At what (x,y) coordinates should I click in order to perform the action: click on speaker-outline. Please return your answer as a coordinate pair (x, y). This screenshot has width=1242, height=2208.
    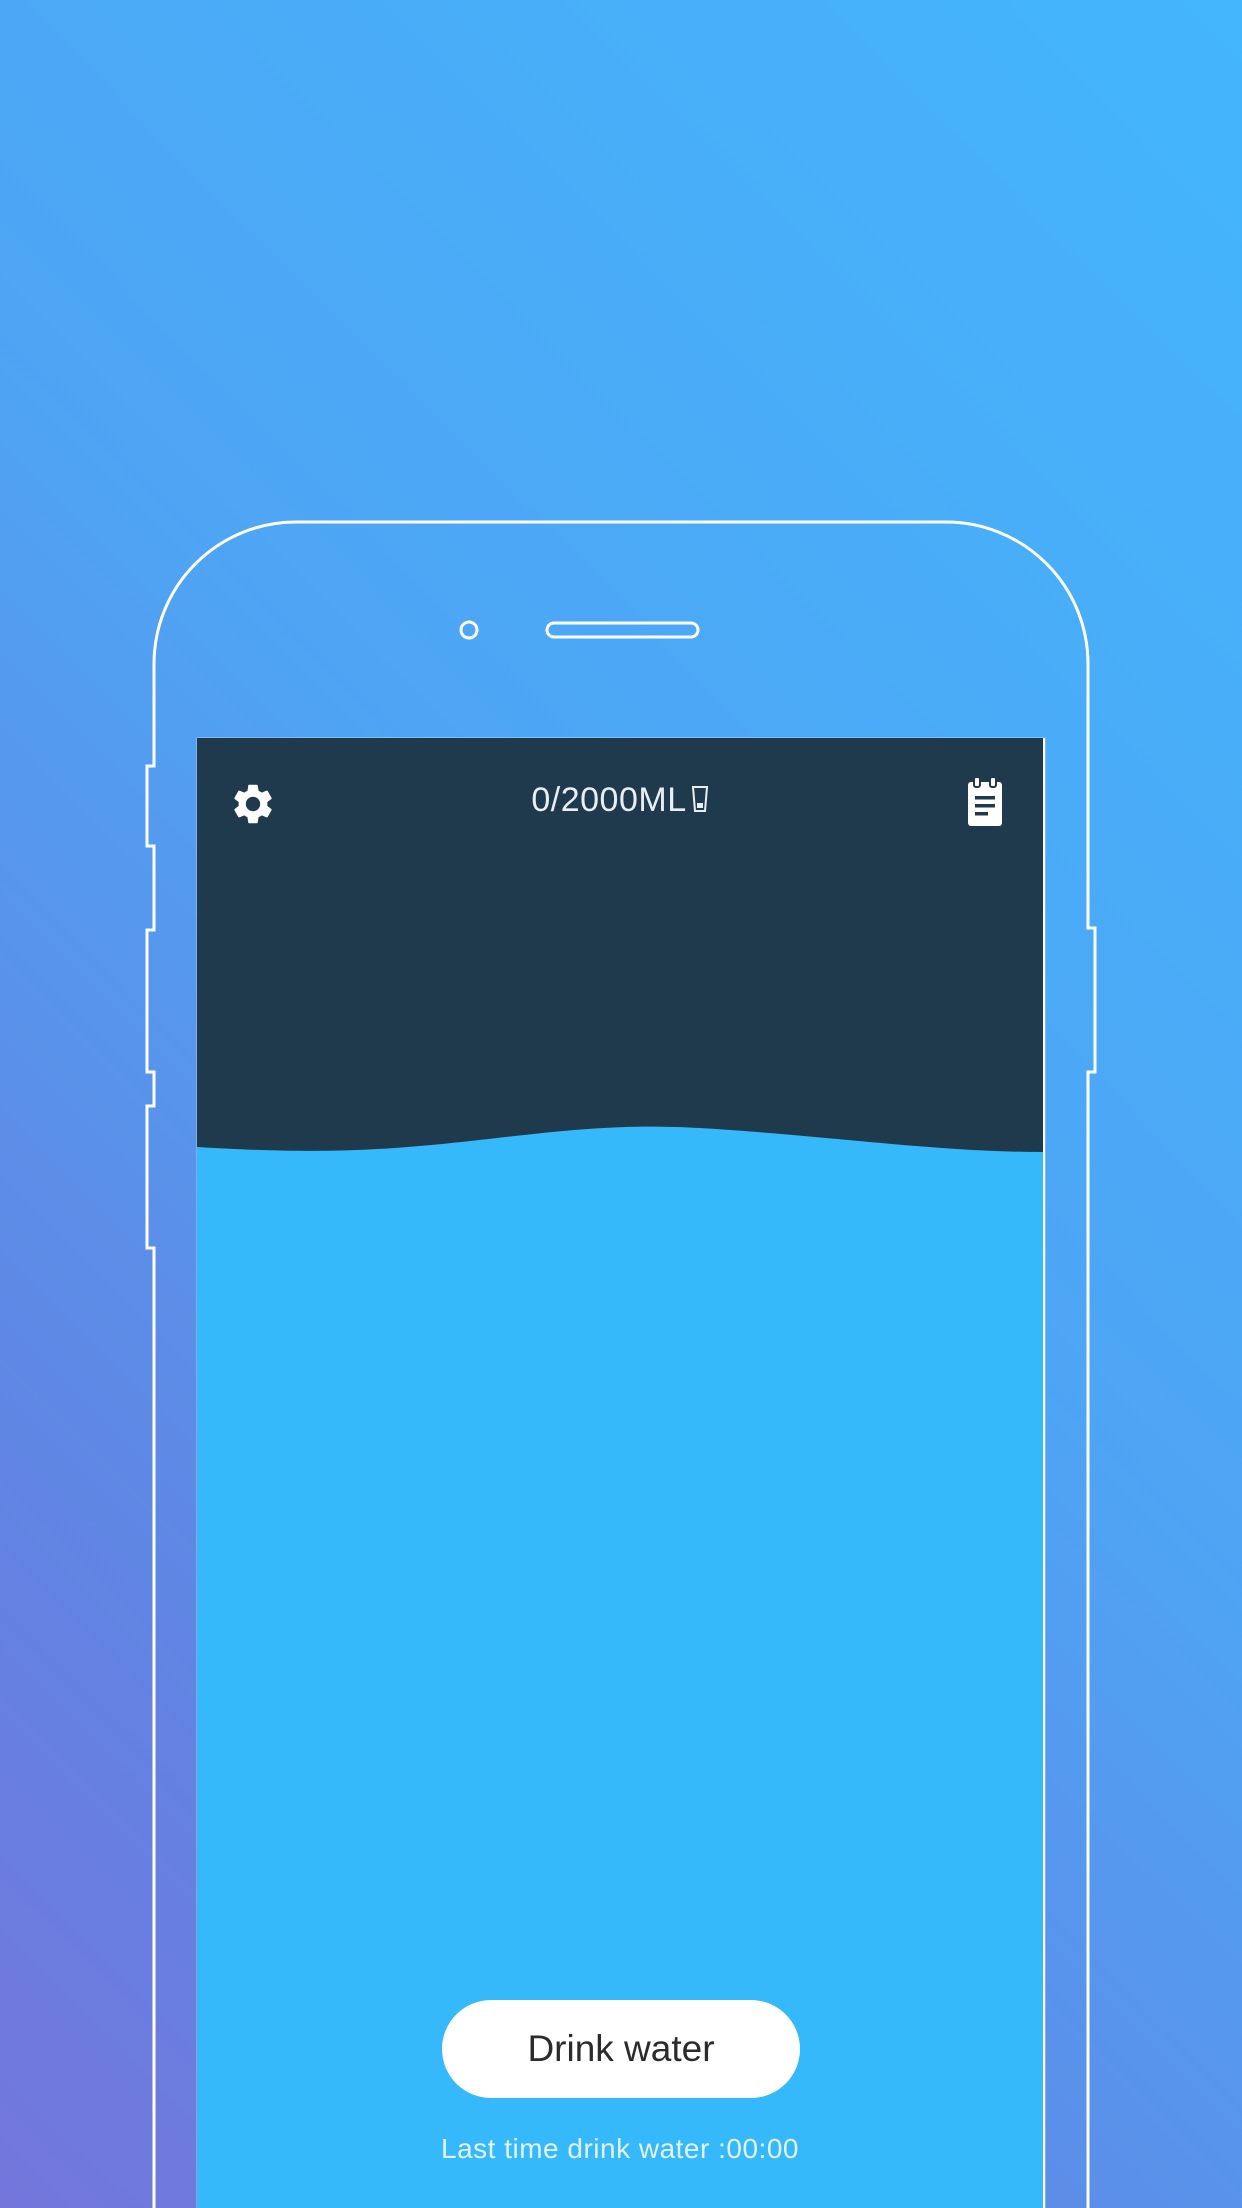
    Looking at the image, I should click on (622, 630).